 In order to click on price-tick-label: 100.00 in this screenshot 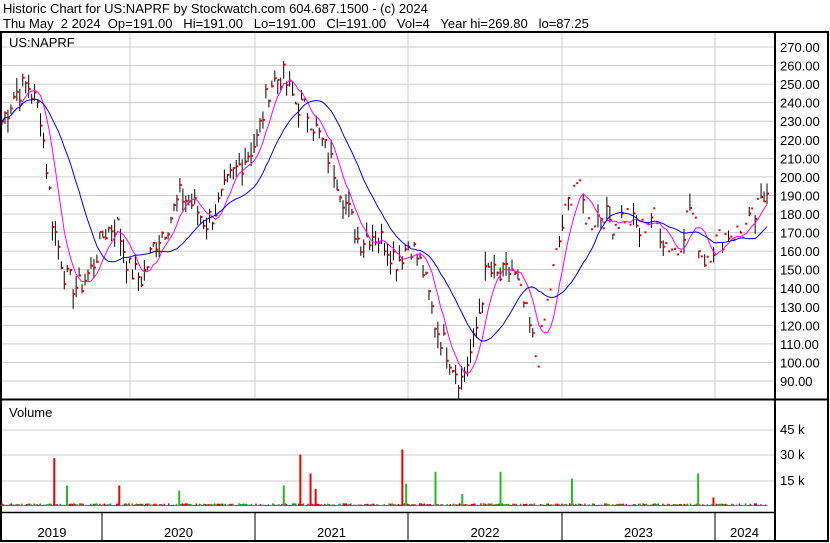, I will do `click(800, 362)`.